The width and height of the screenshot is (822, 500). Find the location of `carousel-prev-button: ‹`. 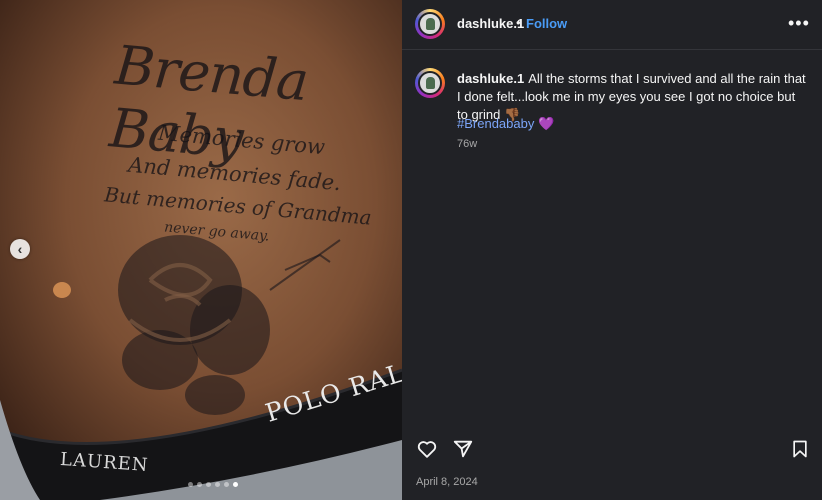

carousel-prev-button: ‹ is located at coordinates (20, 249).